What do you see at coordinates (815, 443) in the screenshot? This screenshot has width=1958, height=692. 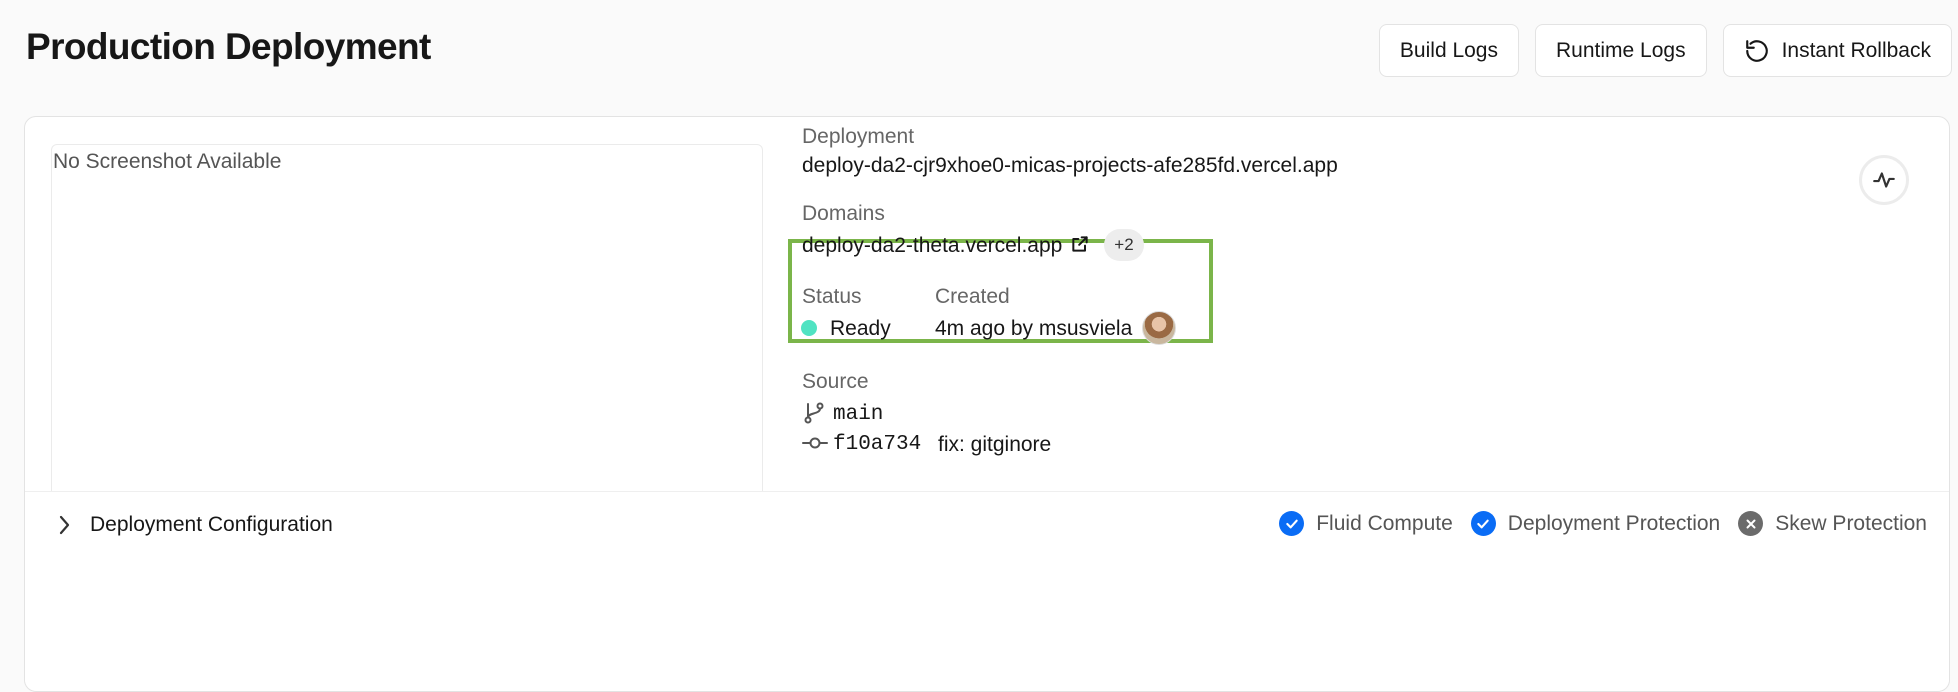 I see `git-commit-icon` at bounding box center [815, 443].